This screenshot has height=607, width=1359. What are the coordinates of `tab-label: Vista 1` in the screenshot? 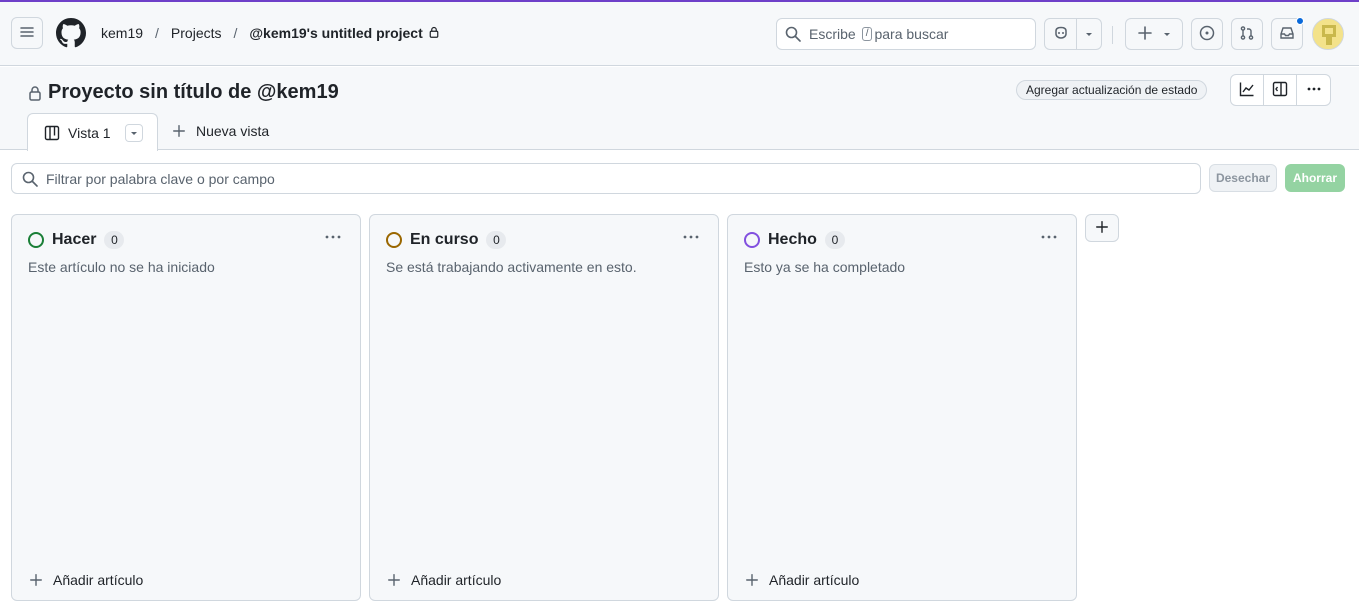 It's located at (89, 132).